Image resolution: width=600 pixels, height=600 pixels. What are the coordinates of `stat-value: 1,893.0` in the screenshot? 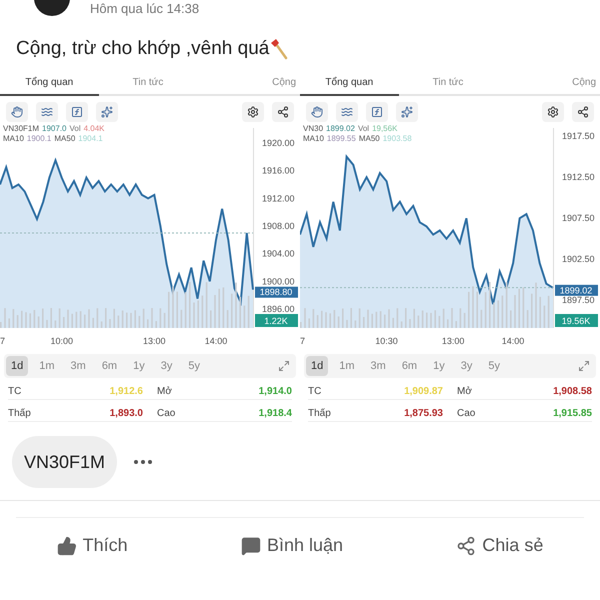 It's located at (126, 414).